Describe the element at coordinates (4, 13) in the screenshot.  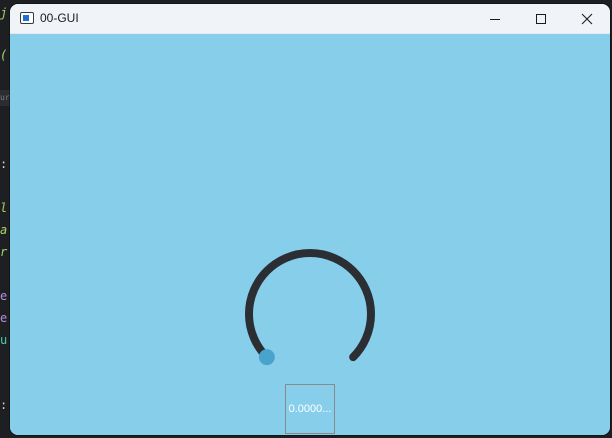
I see `code-glyph: j` at that location.